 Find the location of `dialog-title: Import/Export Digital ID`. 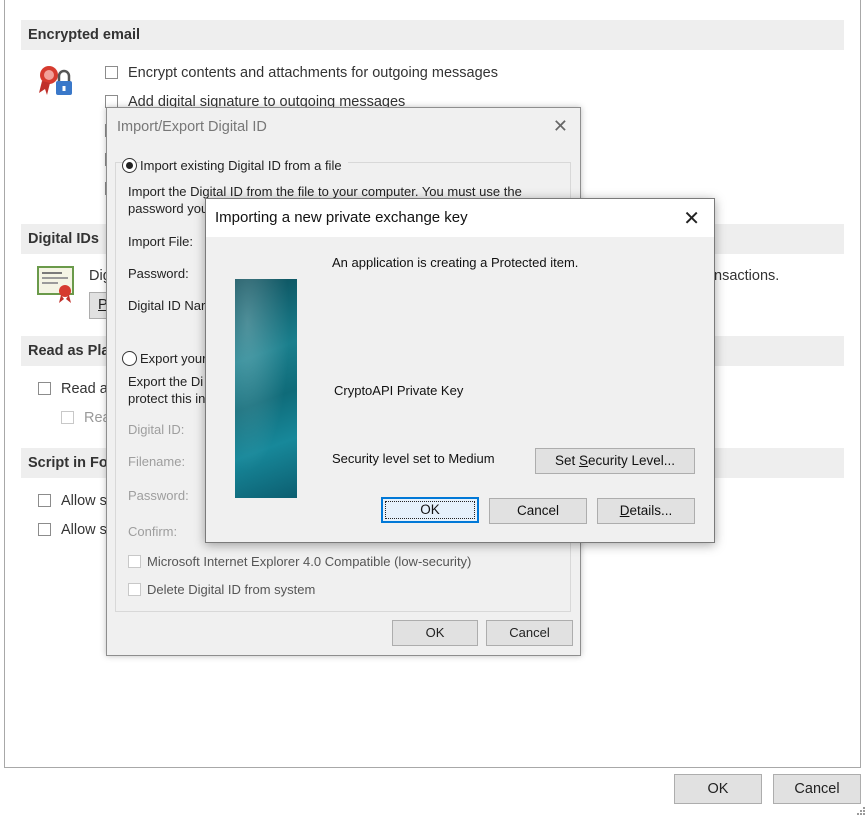

dialog-title: Import/Export Digital ID is located at coordinates (192, 127).